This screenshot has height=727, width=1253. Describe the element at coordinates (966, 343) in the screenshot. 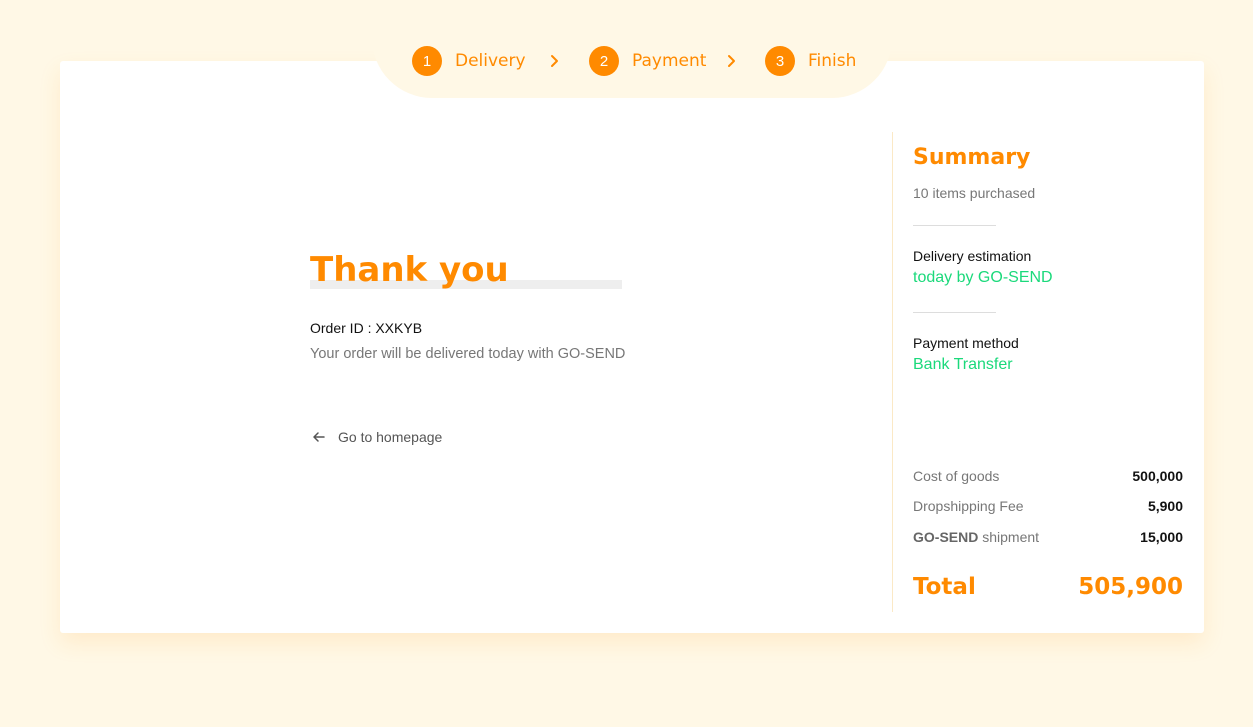

I see `payment-method-label: Payment method` at that location.